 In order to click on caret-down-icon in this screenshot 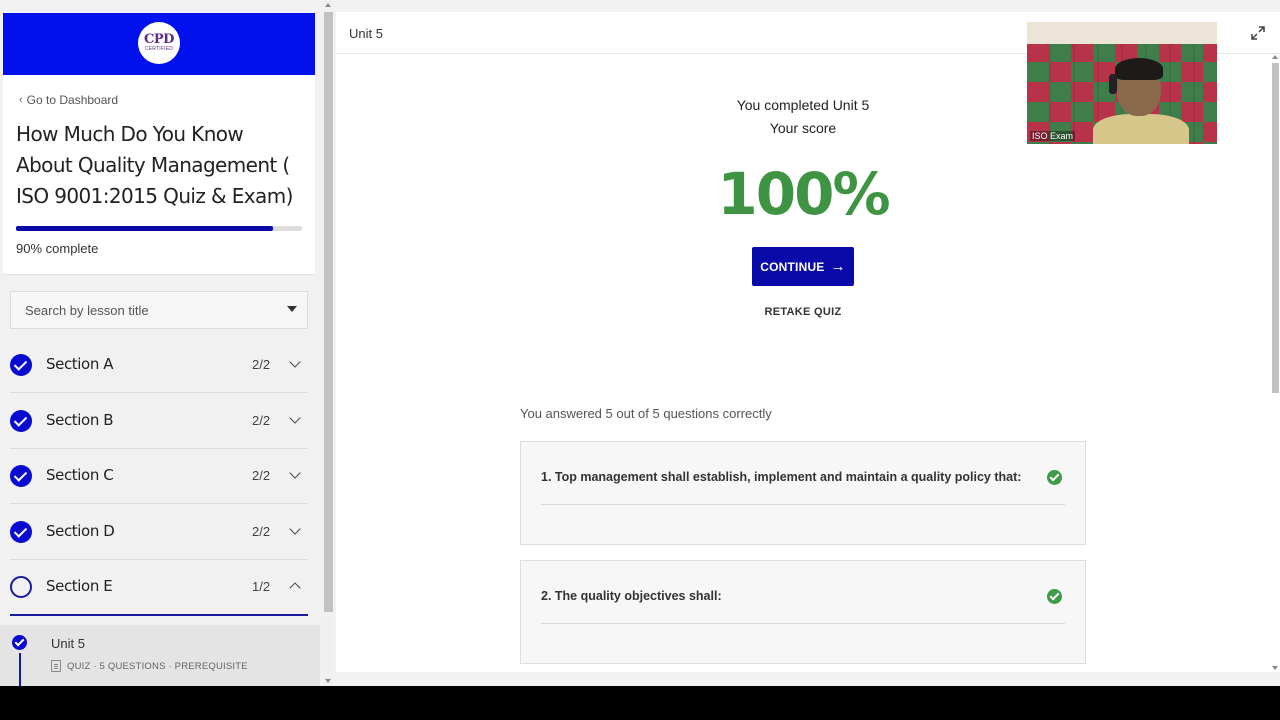, I will do `click(292, 309)`.